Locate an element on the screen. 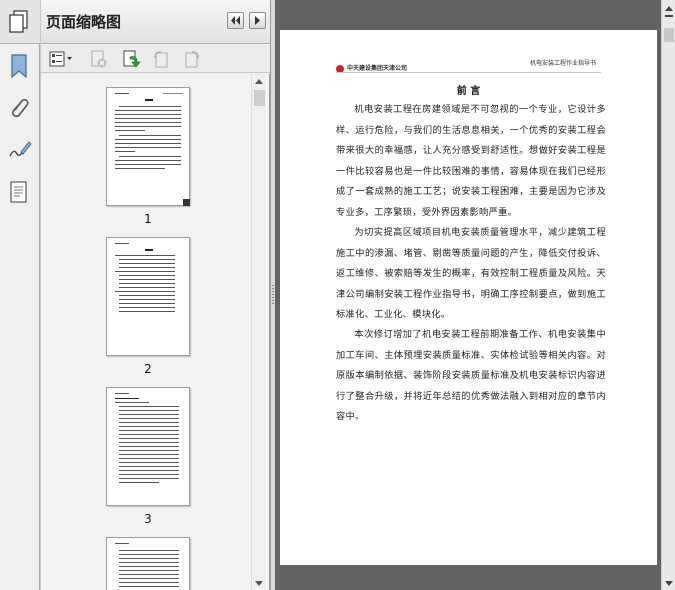 Image resolution: width=675 pixels, height=590 pixels. rotate-left-icon is located at coordinates (161, 59).